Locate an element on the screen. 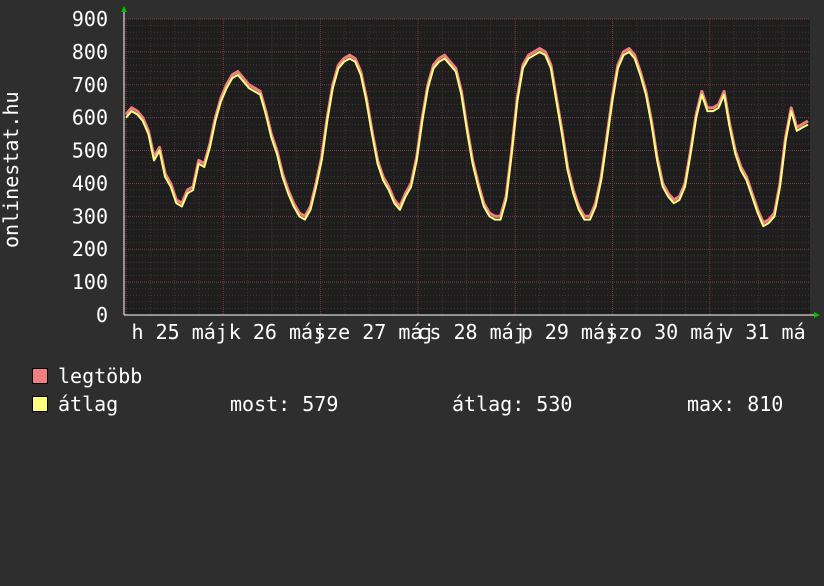  y-tick-label: 200 is located at coordinates (90, 249).